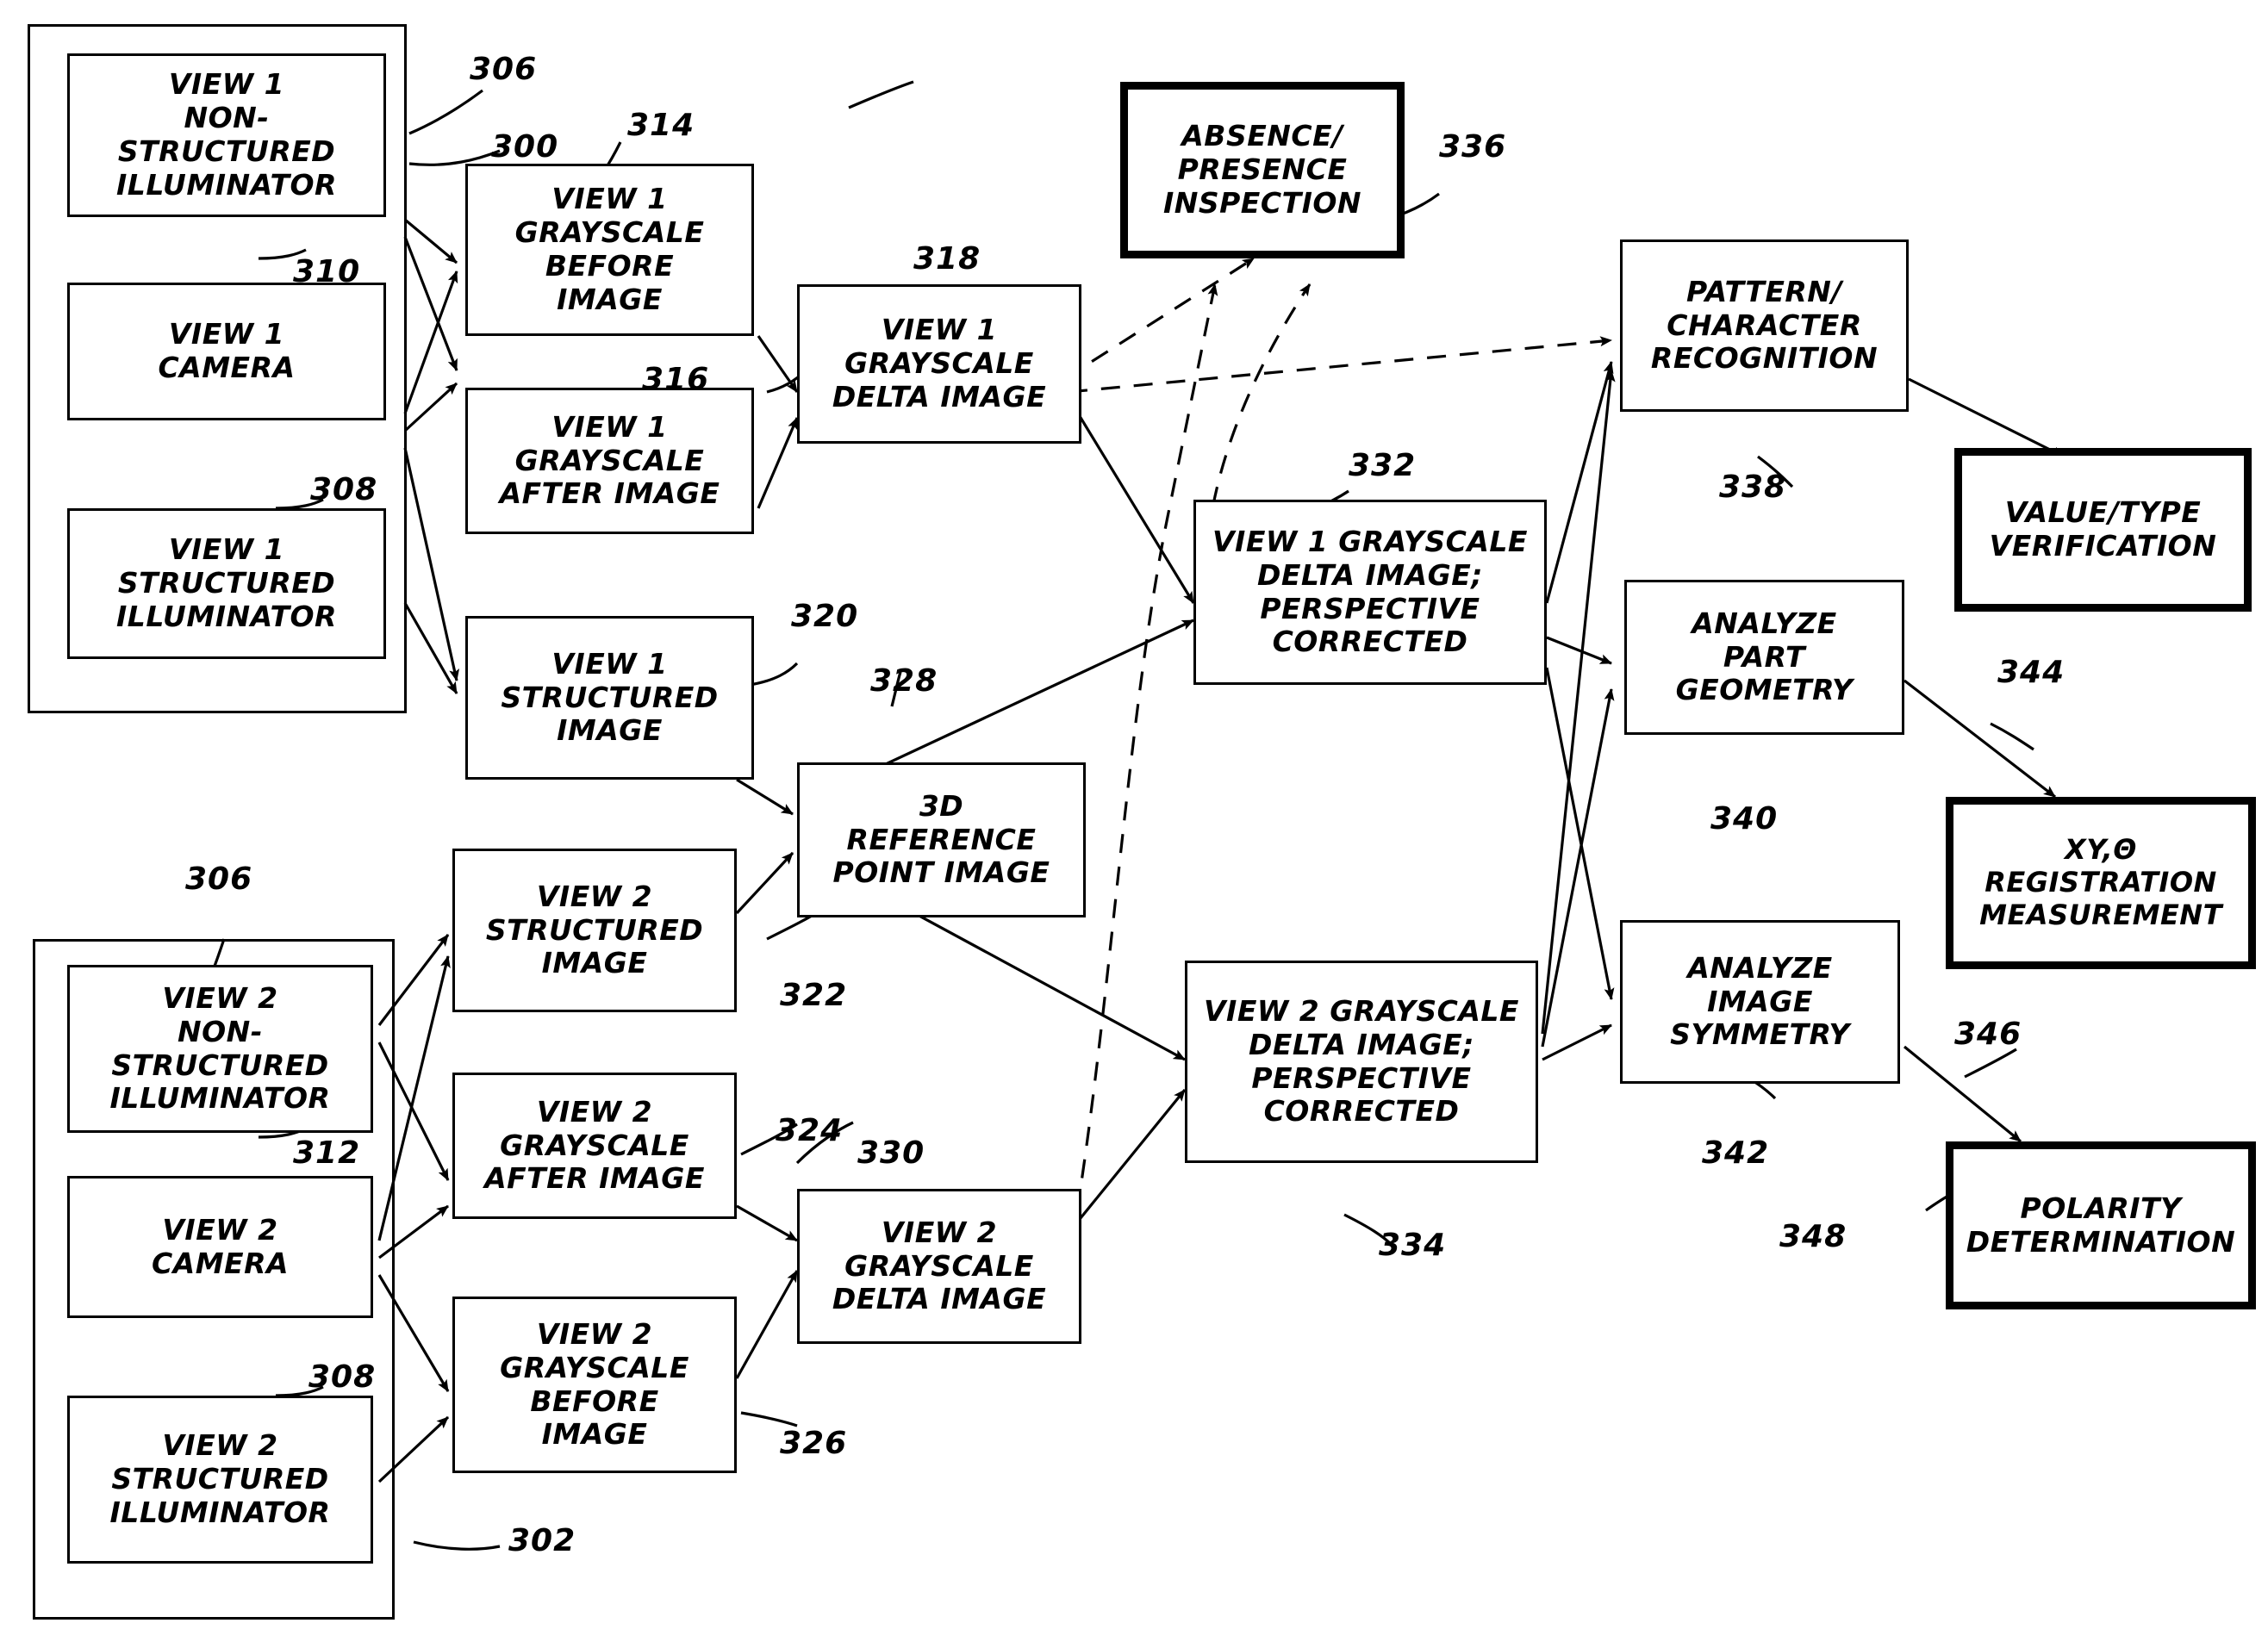  I want to click on node-label: PATTERN/ CHARACTER RECOGNITION, so click(1764, 325).